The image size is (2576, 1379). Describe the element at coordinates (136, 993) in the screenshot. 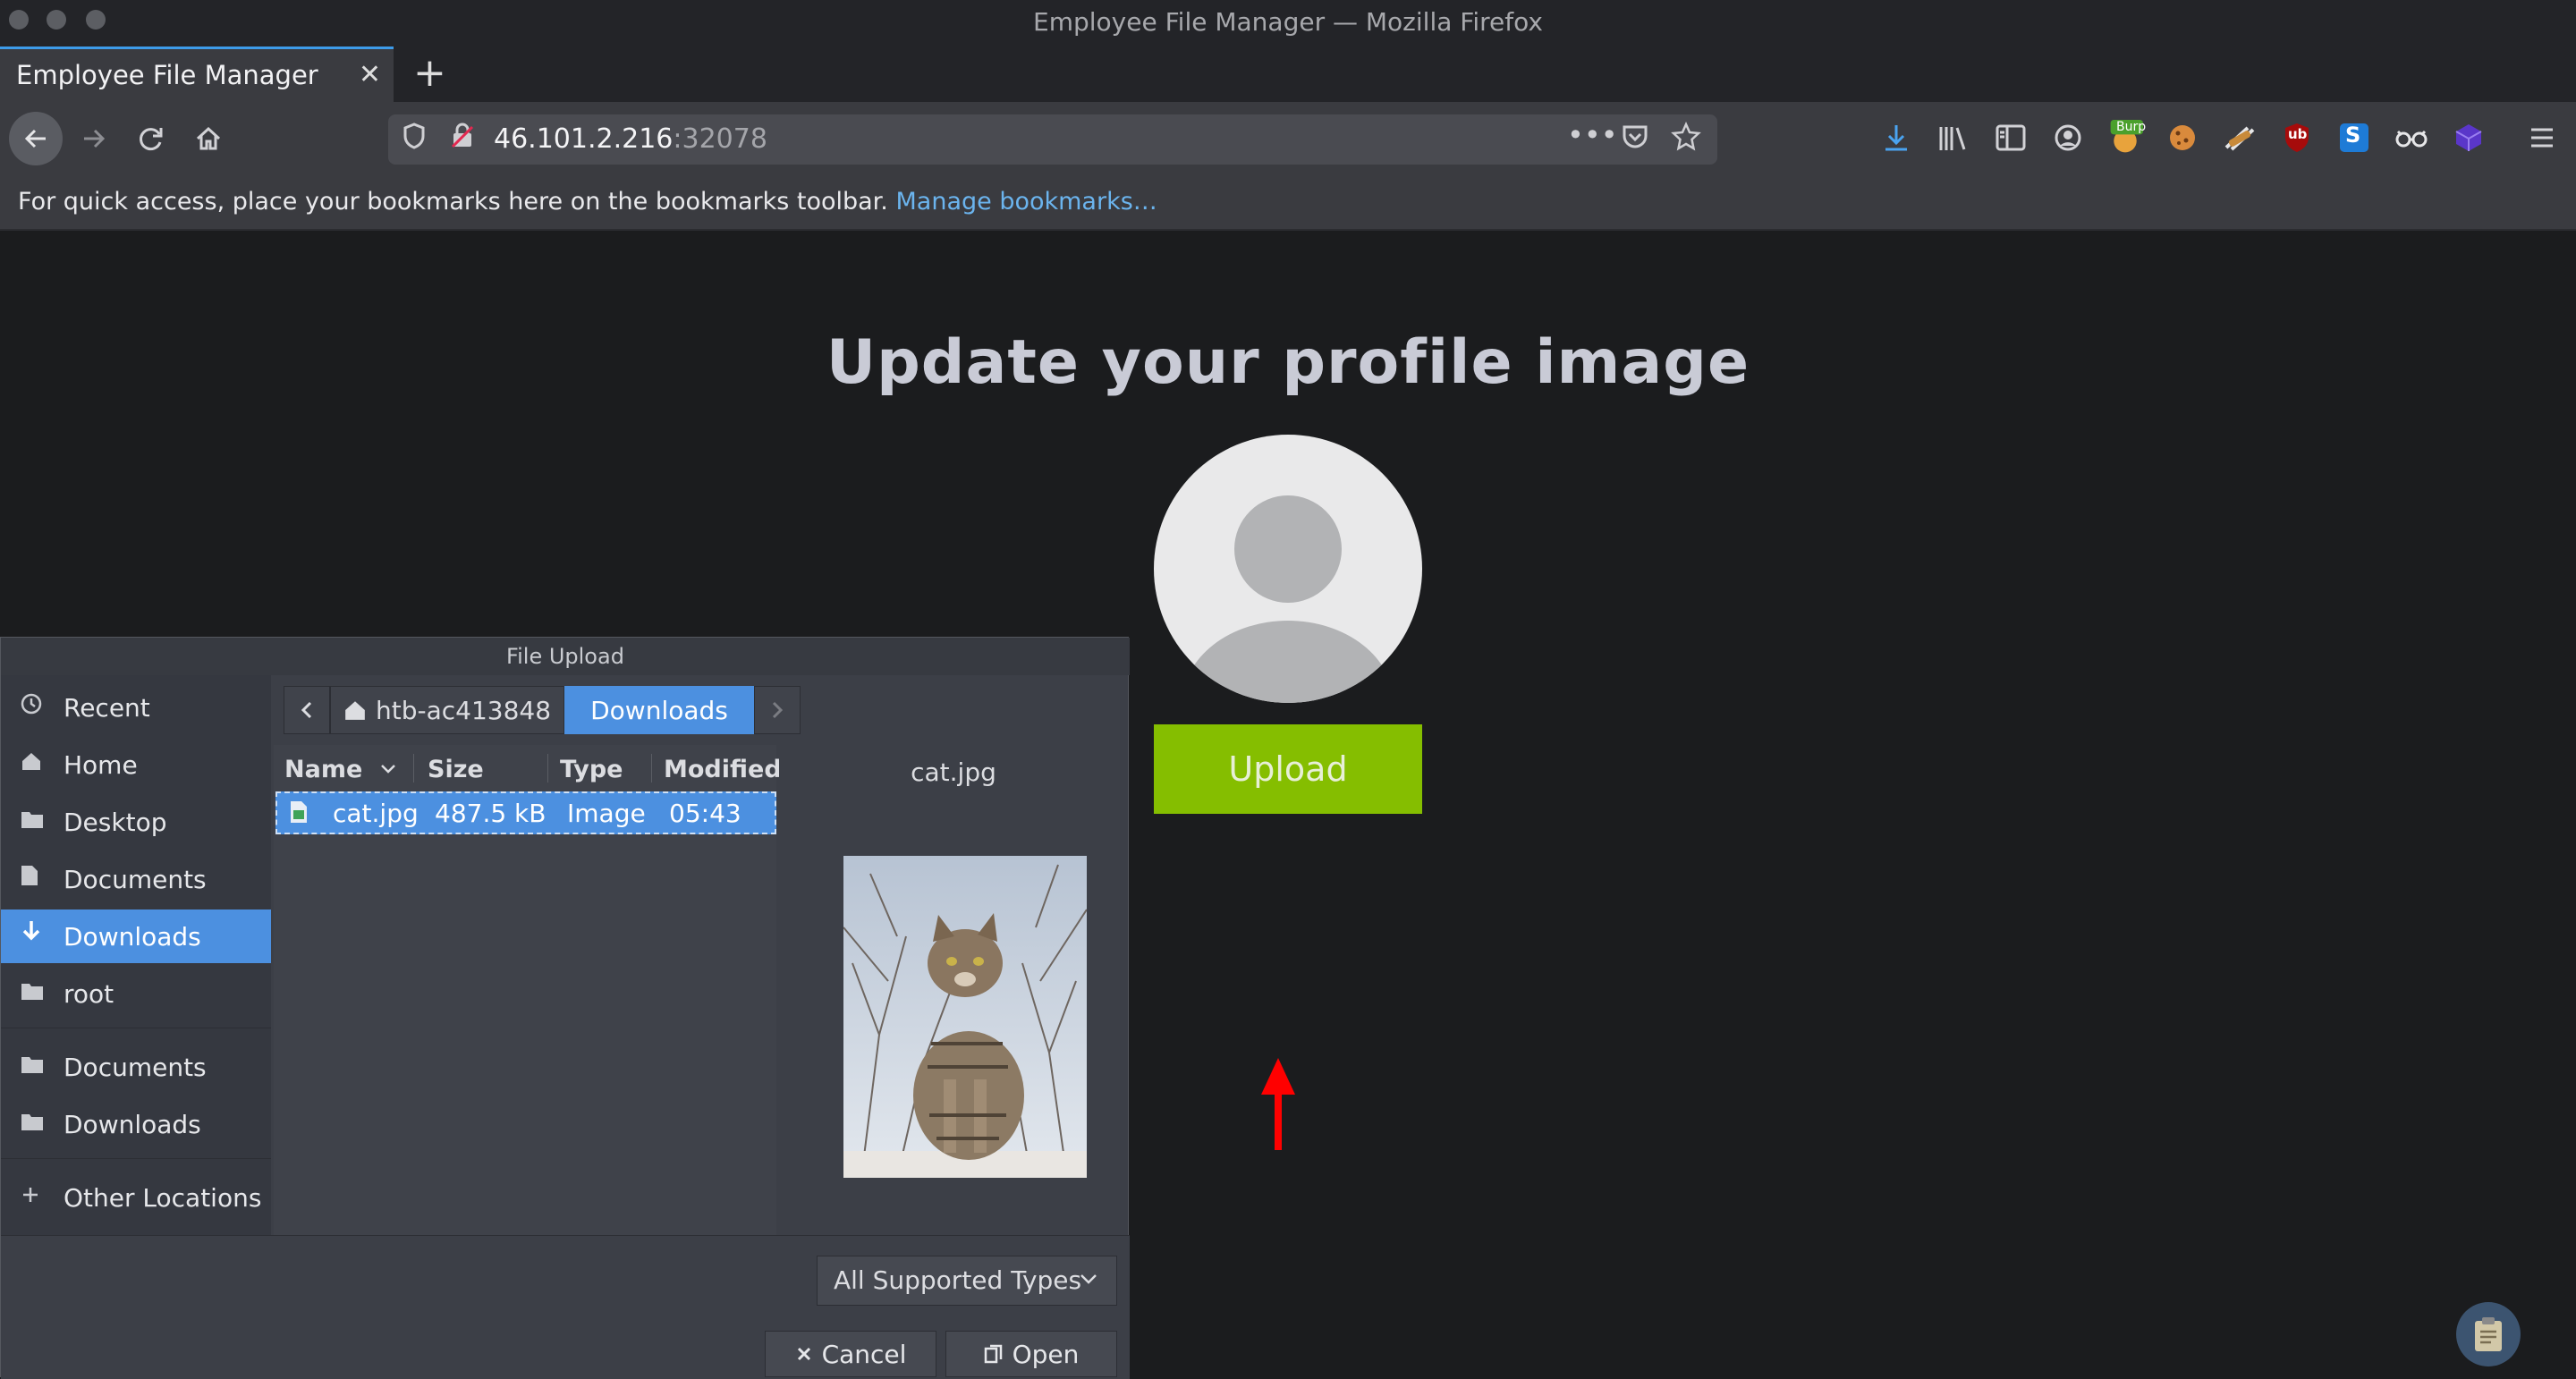

I see `place-root: root` at that location.